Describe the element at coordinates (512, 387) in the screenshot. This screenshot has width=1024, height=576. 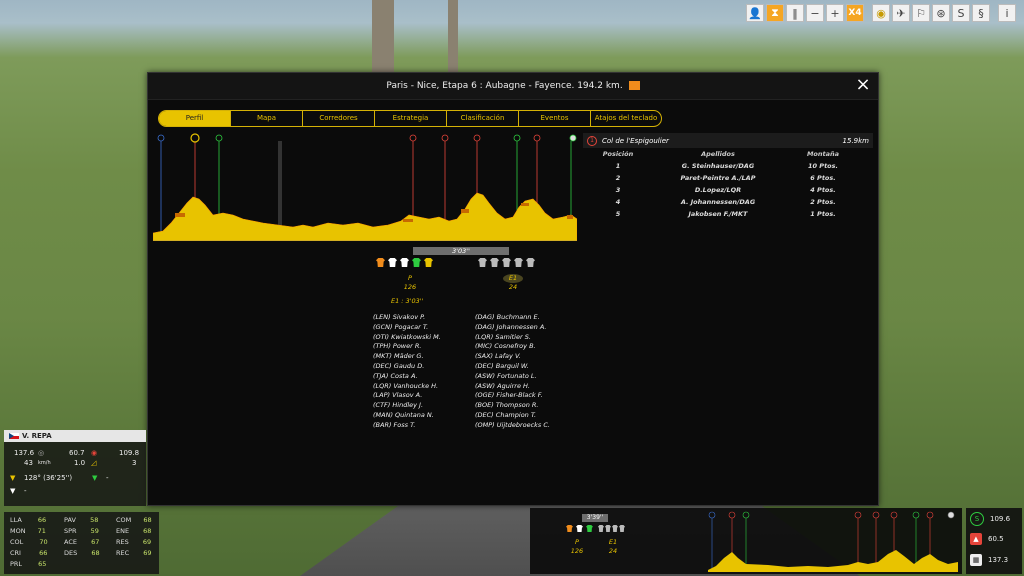
I see `list-item: (ASW) Aguirre H.` at that location.